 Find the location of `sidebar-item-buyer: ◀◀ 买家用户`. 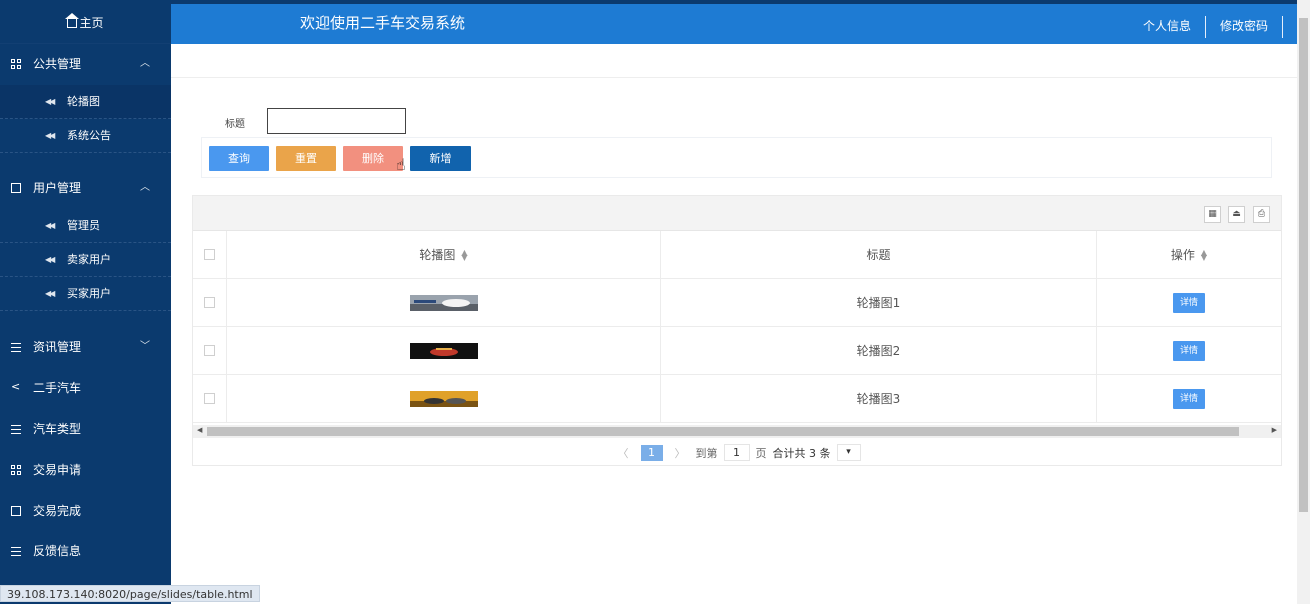

sidebar-item-buyer: ◀◀ 买家用户 is located at coordinates (85, 294).